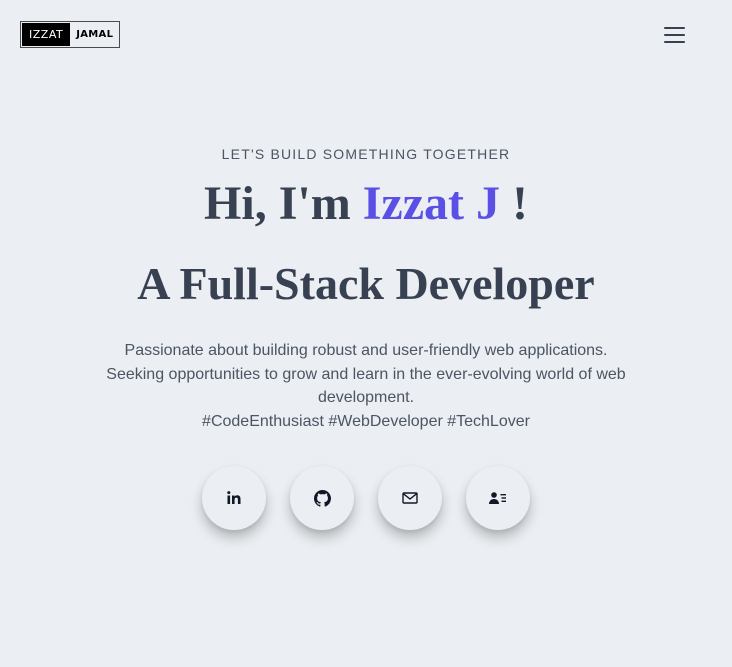 This screenshot has width=732, height=667. I want to click on hamburger-menu-icon, so click(674, 36).